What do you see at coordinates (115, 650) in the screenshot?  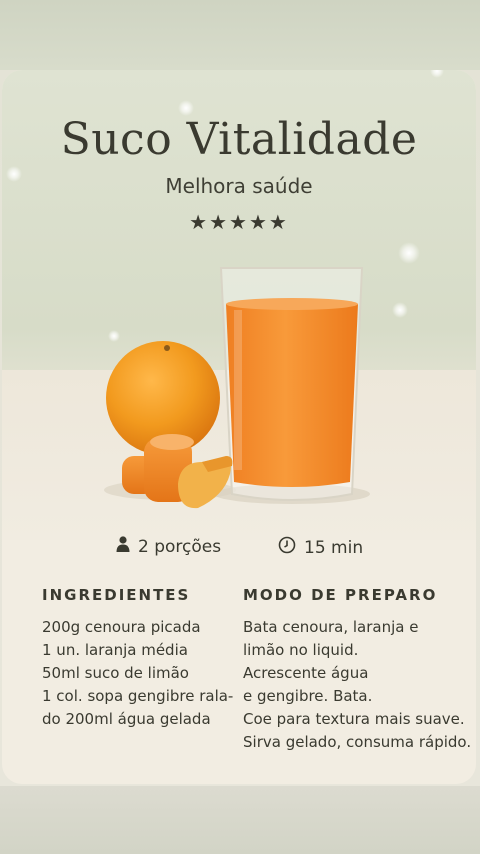 I see `list-item: 1 un. laranja média` at bounding box center [115, 650].